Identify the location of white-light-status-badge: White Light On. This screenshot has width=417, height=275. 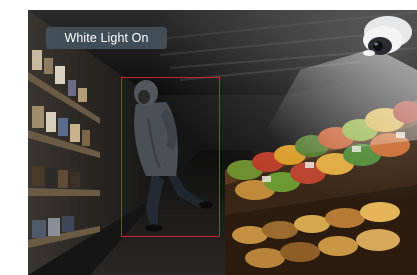
(106, 38).